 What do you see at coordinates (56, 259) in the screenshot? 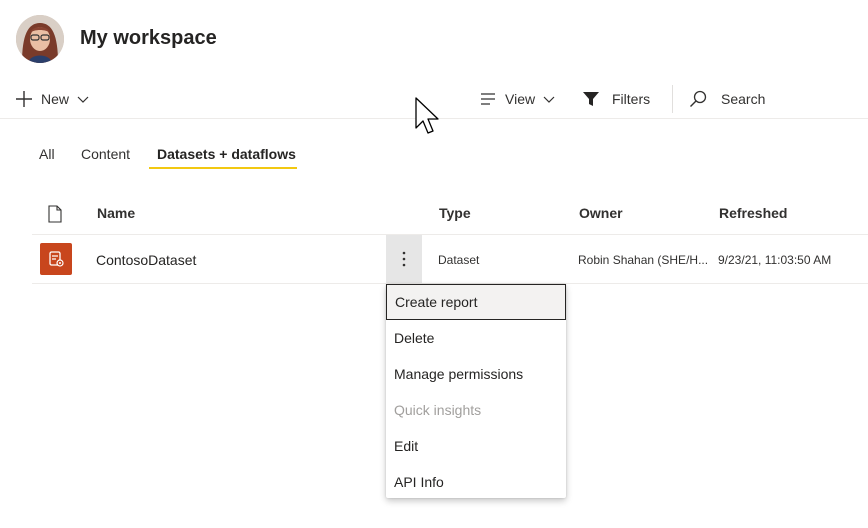
I see `dataset-icon` at bounding box center [56, 259].